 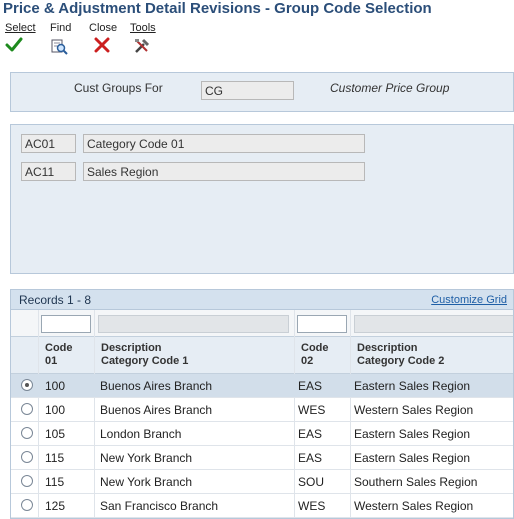 I want to click on toolbar: Select Find Close Tools, so click(x=257, y=41).